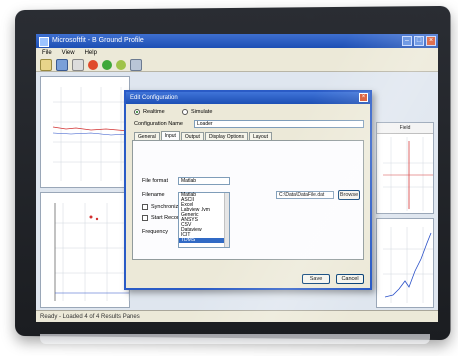 This screenshot has height=356, width=458. I want to click on synchronize-checkbox, so click(145, 207).